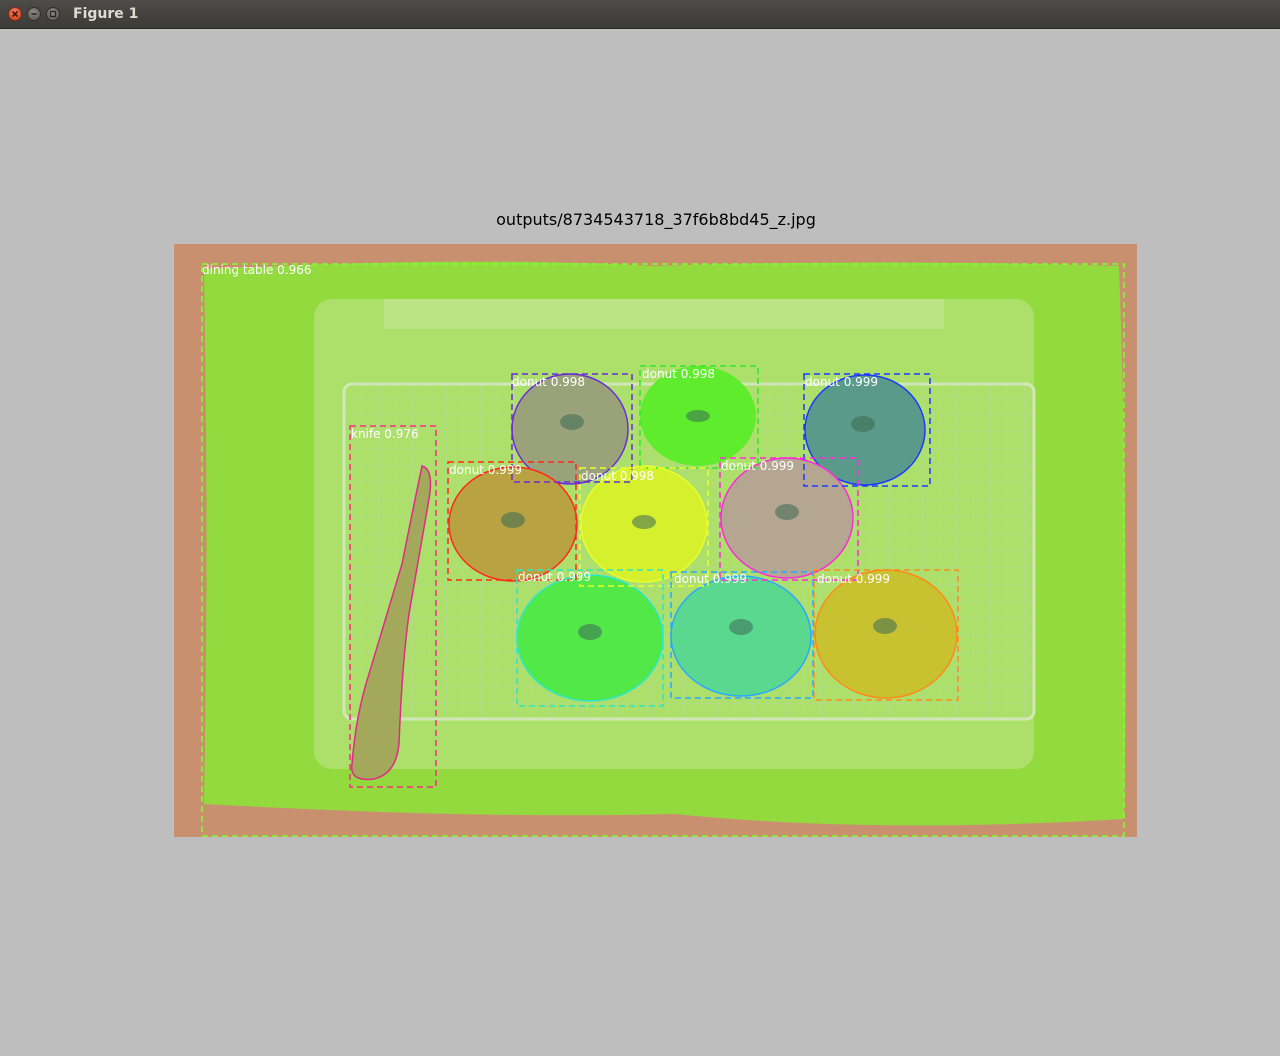 The height and width of the screenshot is (1056, 1280). Describe the element at coordinates (554, 577) in the screenshot. I see `label-donut-7: donut 0.999` at that location.